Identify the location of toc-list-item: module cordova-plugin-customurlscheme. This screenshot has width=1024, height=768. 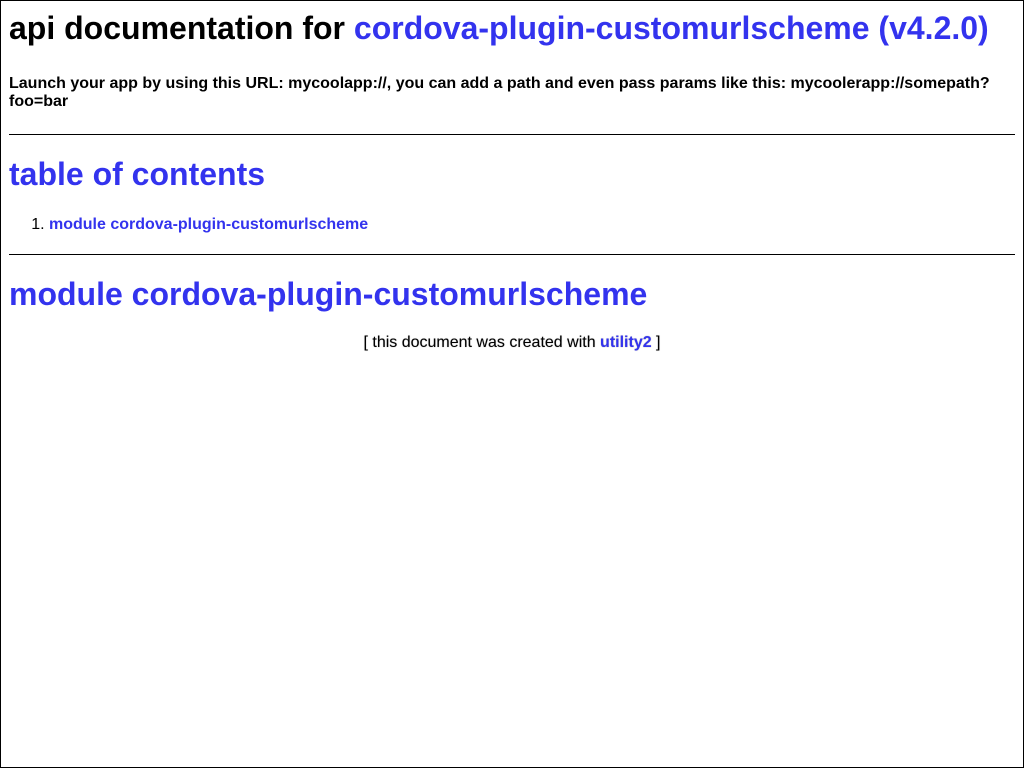
(532, 225).